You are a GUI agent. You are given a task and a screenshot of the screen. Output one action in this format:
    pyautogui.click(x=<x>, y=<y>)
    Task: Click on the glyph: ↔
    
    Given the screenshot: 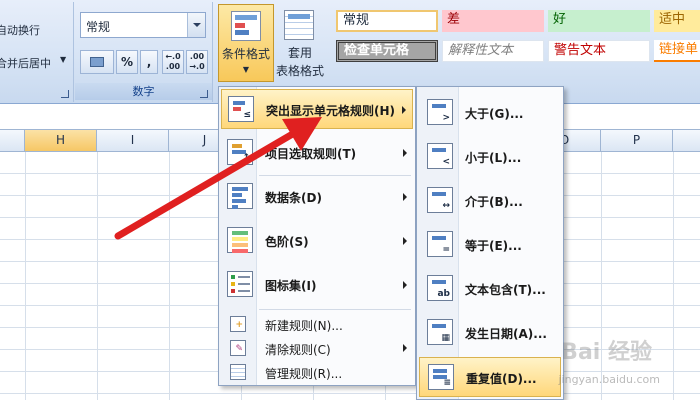 What is the action you would take?
    pyautogui.click(x=446, y=206)
    